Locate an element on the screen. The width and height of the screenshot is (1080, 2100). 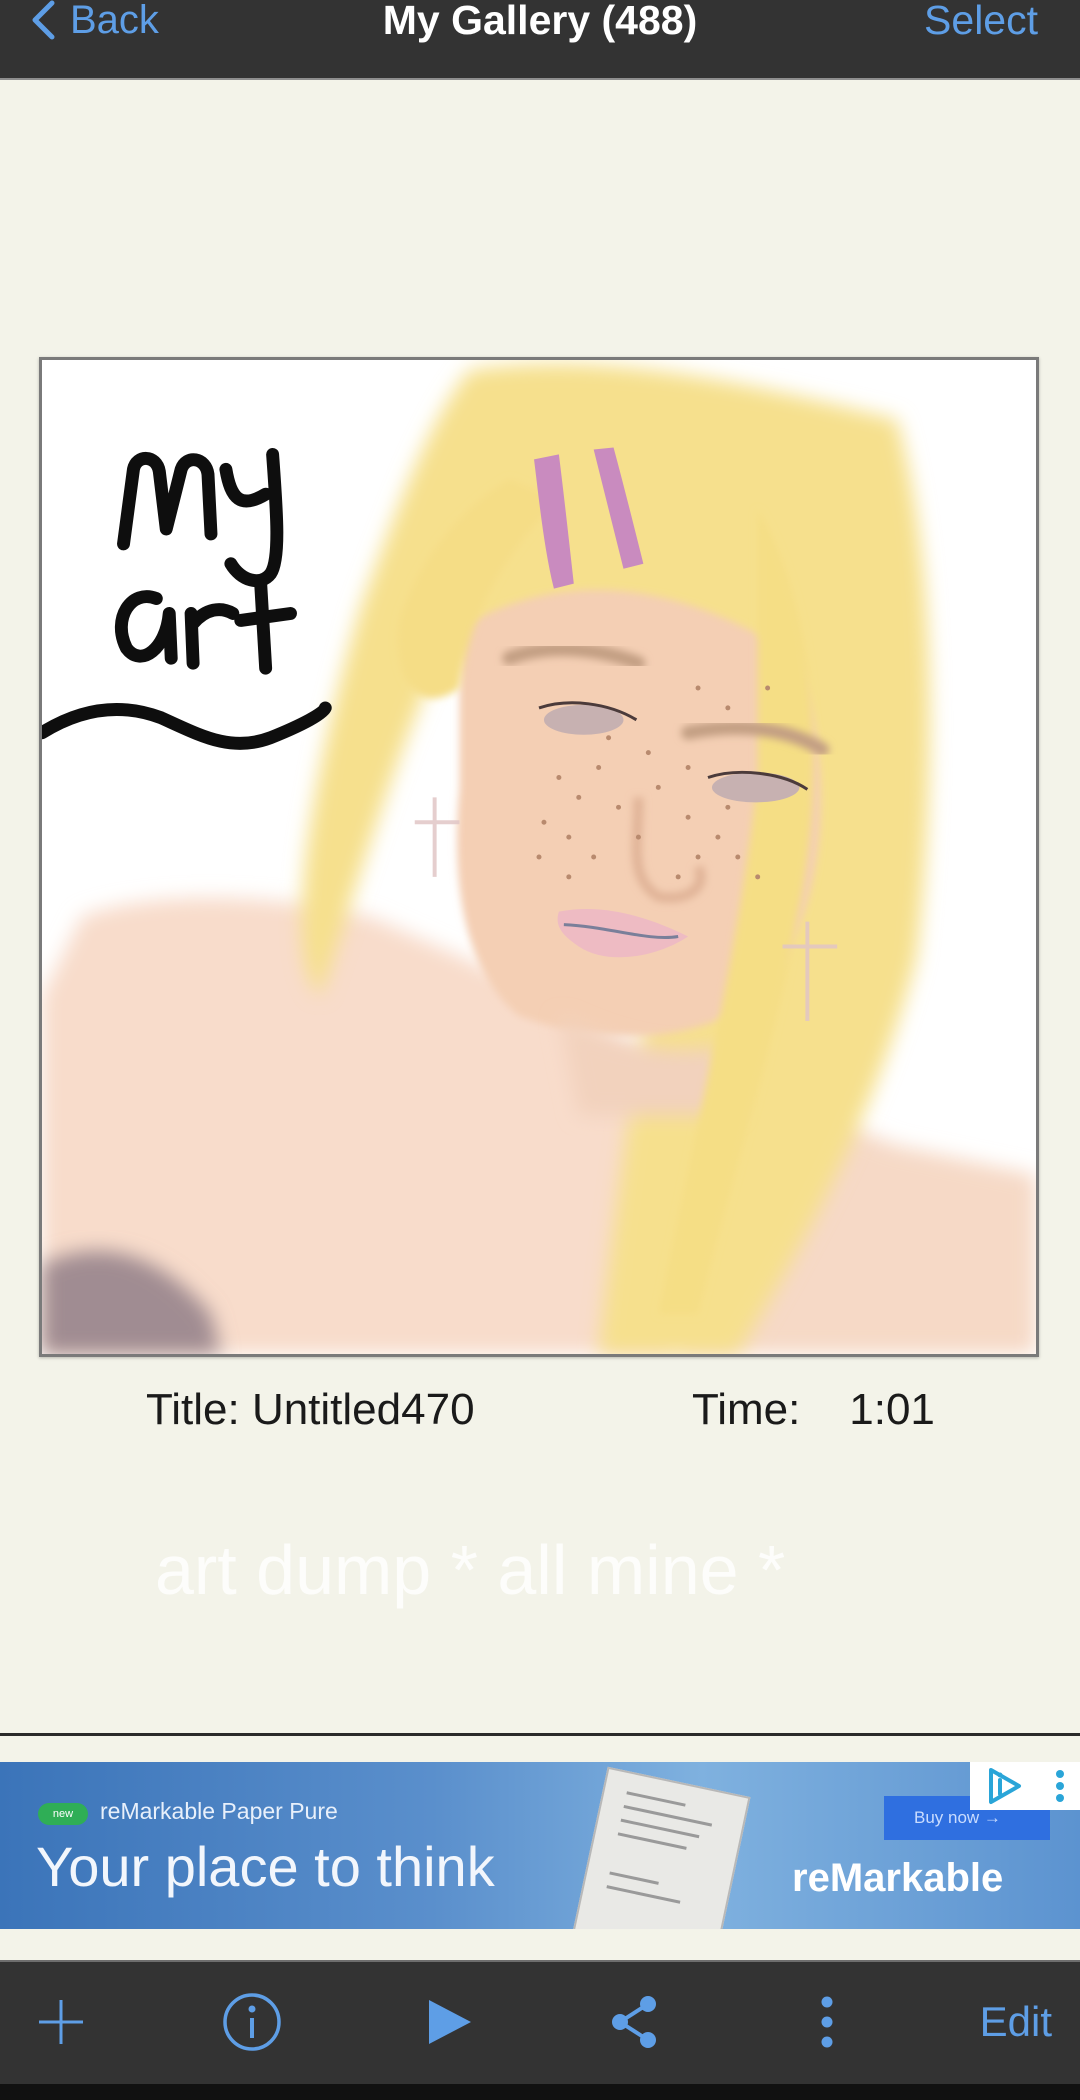
play-button is located at coordinates (449, 2022).